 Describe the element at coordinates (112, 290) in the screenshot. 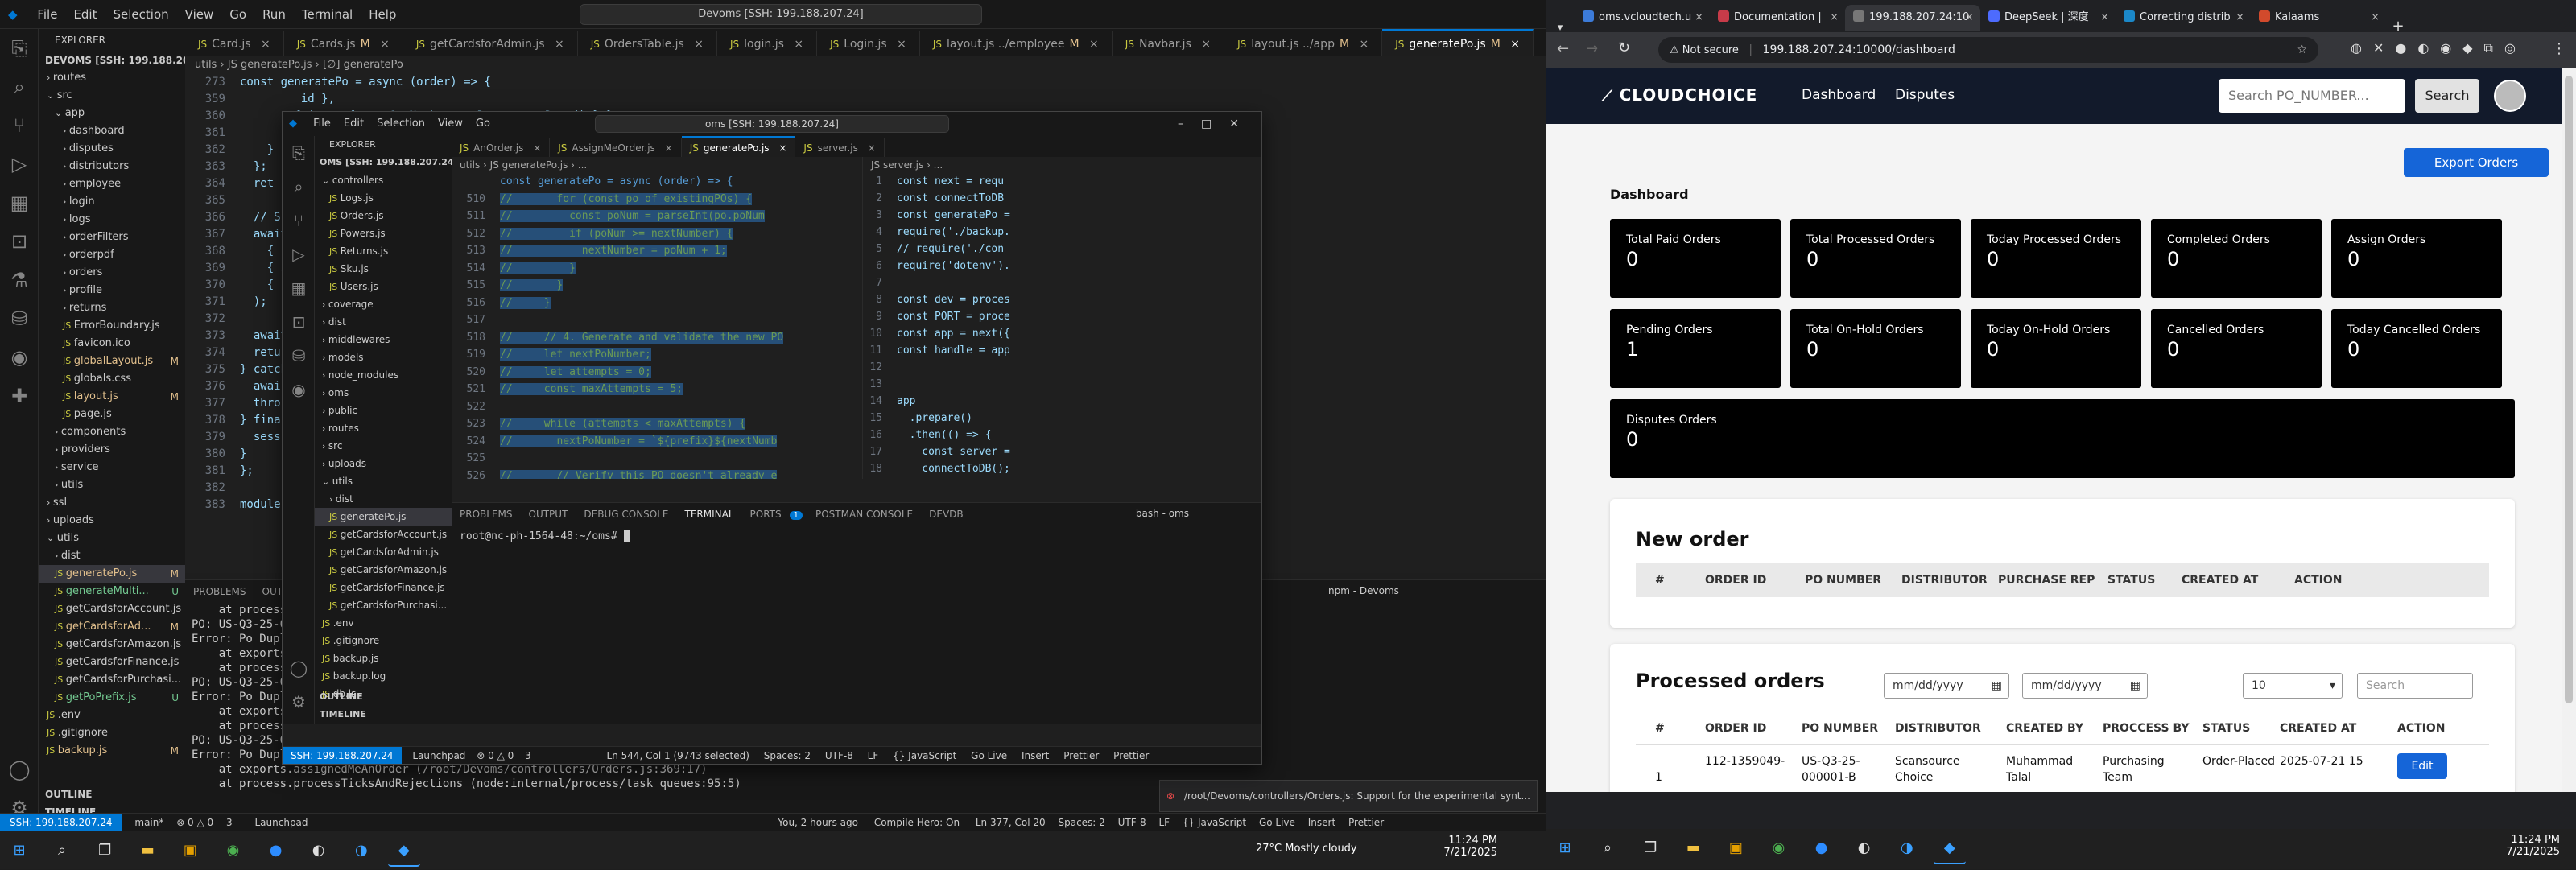

I see `folder-item: › profile` at that location.